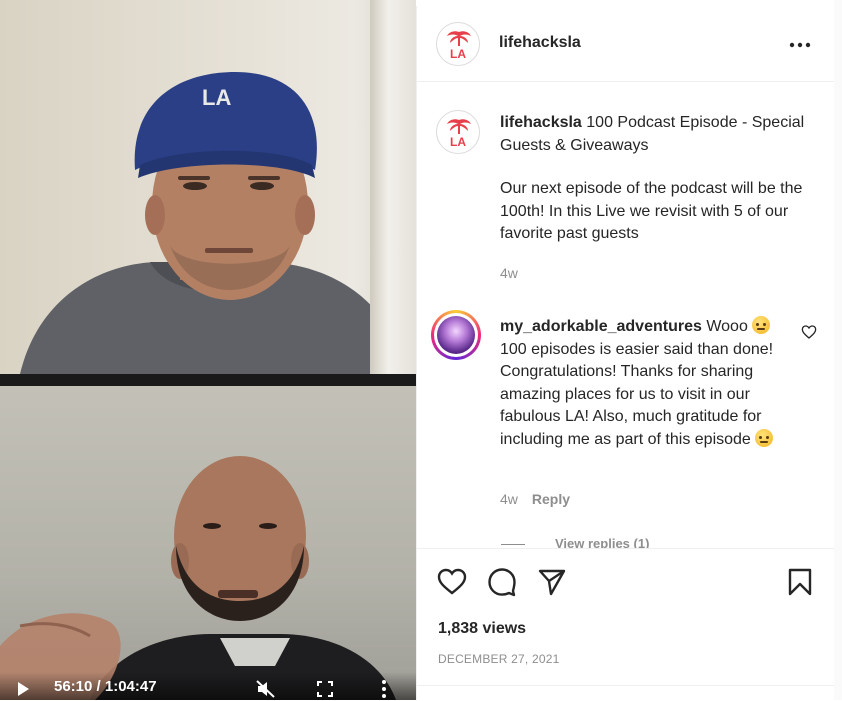 Image resolution: width=842 pixels, height=701 pixels. I want to click on profile-avatar: LA, so click(458, 44).